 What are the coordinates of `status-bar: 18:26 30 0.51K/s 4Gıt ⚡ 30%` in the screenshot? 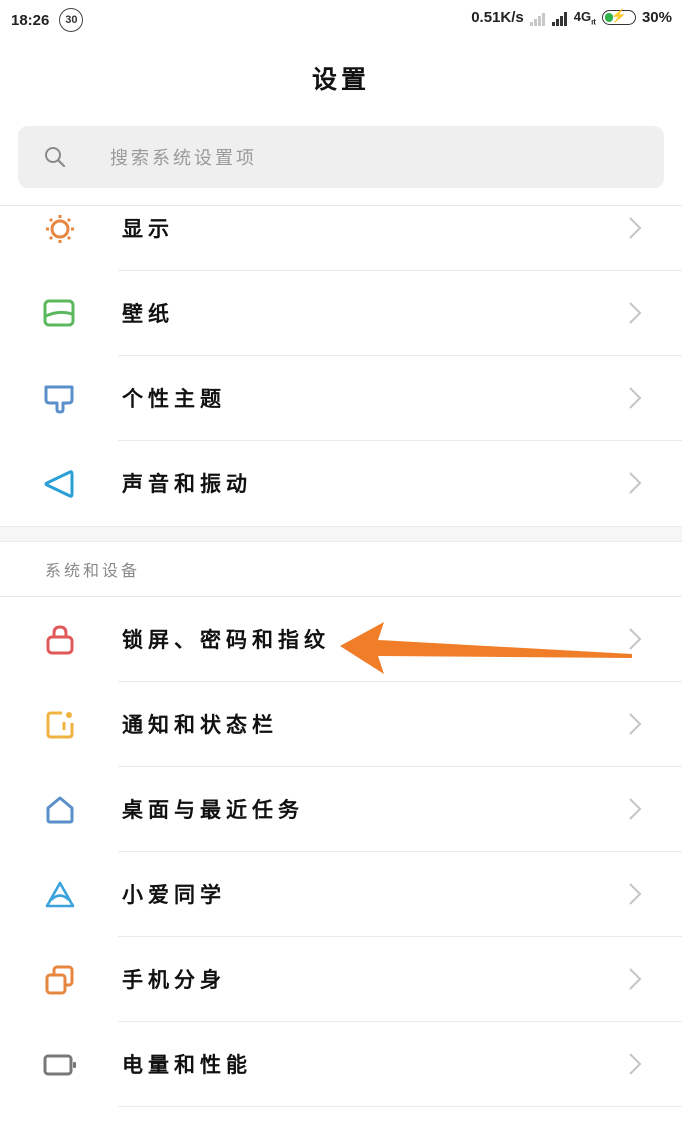 It's located at (341, 18).